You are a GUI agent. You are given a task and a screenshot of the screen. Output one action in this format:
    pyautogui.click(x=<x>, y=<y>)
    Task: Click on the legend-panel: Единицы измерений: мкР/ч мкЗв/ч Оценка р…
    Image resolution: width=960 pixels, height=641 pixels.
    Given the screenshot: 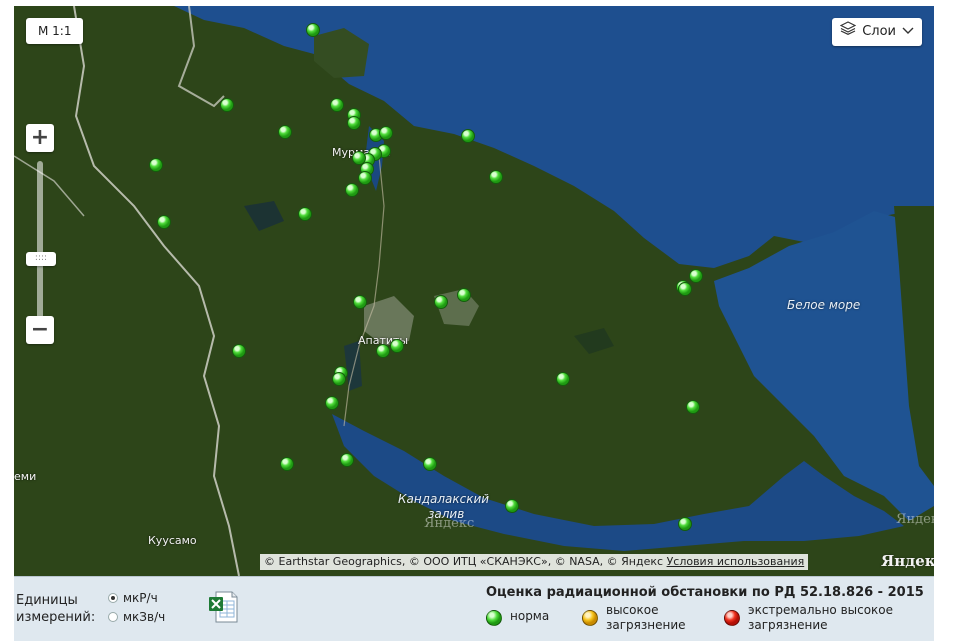 What is the action you would take?
    pyautogui.click(x=474, y=608)
    